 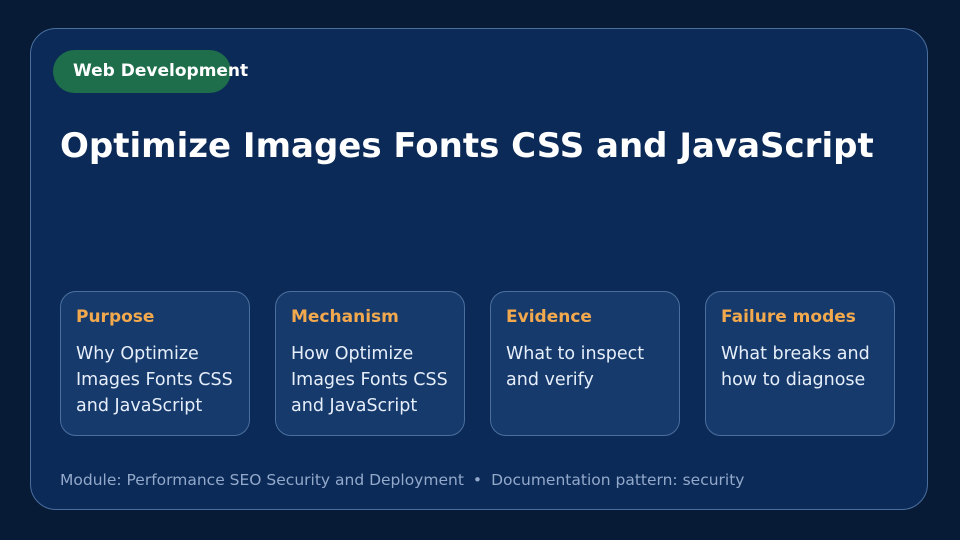 What do you see at coordinates (795, 367) in the screenshot?
I see `card-body: What breaks and how to diagnose` at bounding box center [795, 367].